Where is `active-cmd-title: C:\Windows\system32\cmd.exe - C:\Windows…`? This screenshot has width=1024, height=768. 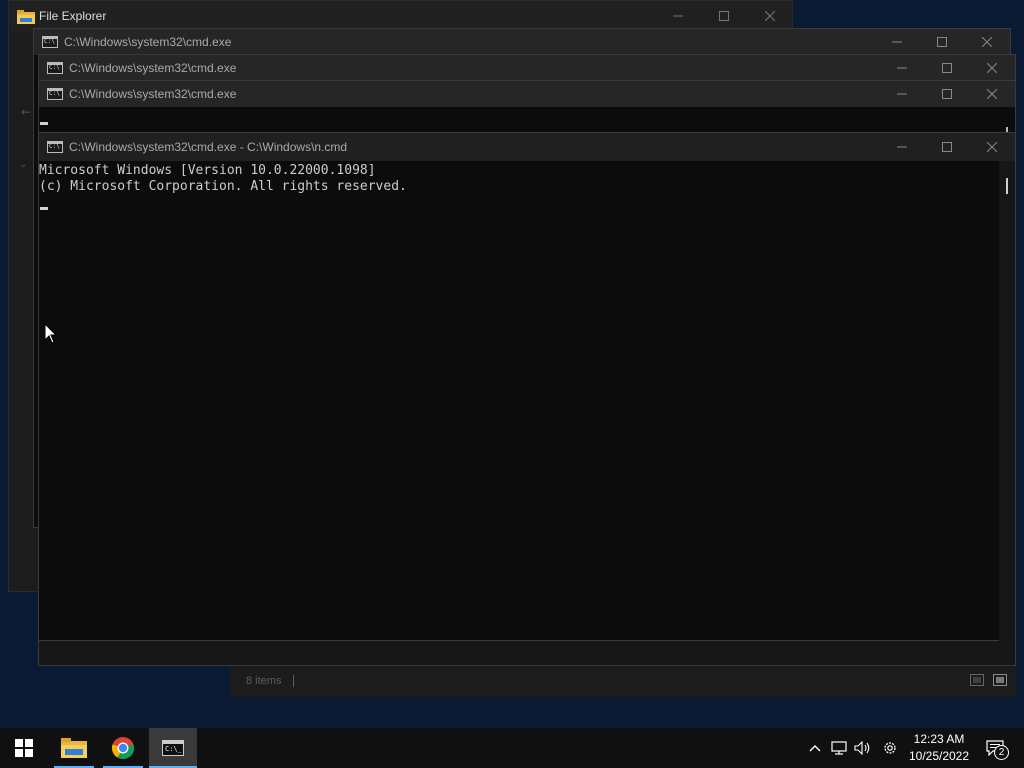
active-cmd-title: C:\Windows\system32\cmd.exe - C:\Windows… is located at coordinates (208, 147).